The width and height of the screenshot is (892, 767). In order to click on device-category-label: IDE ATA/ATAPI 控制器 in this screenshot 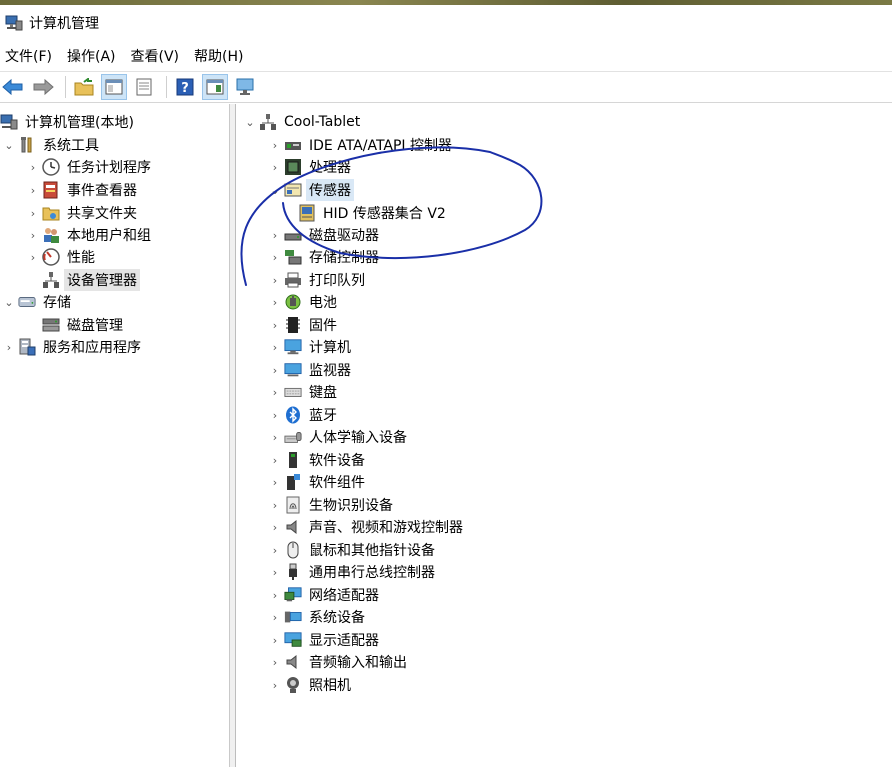, I will do `click(381, 146)`.